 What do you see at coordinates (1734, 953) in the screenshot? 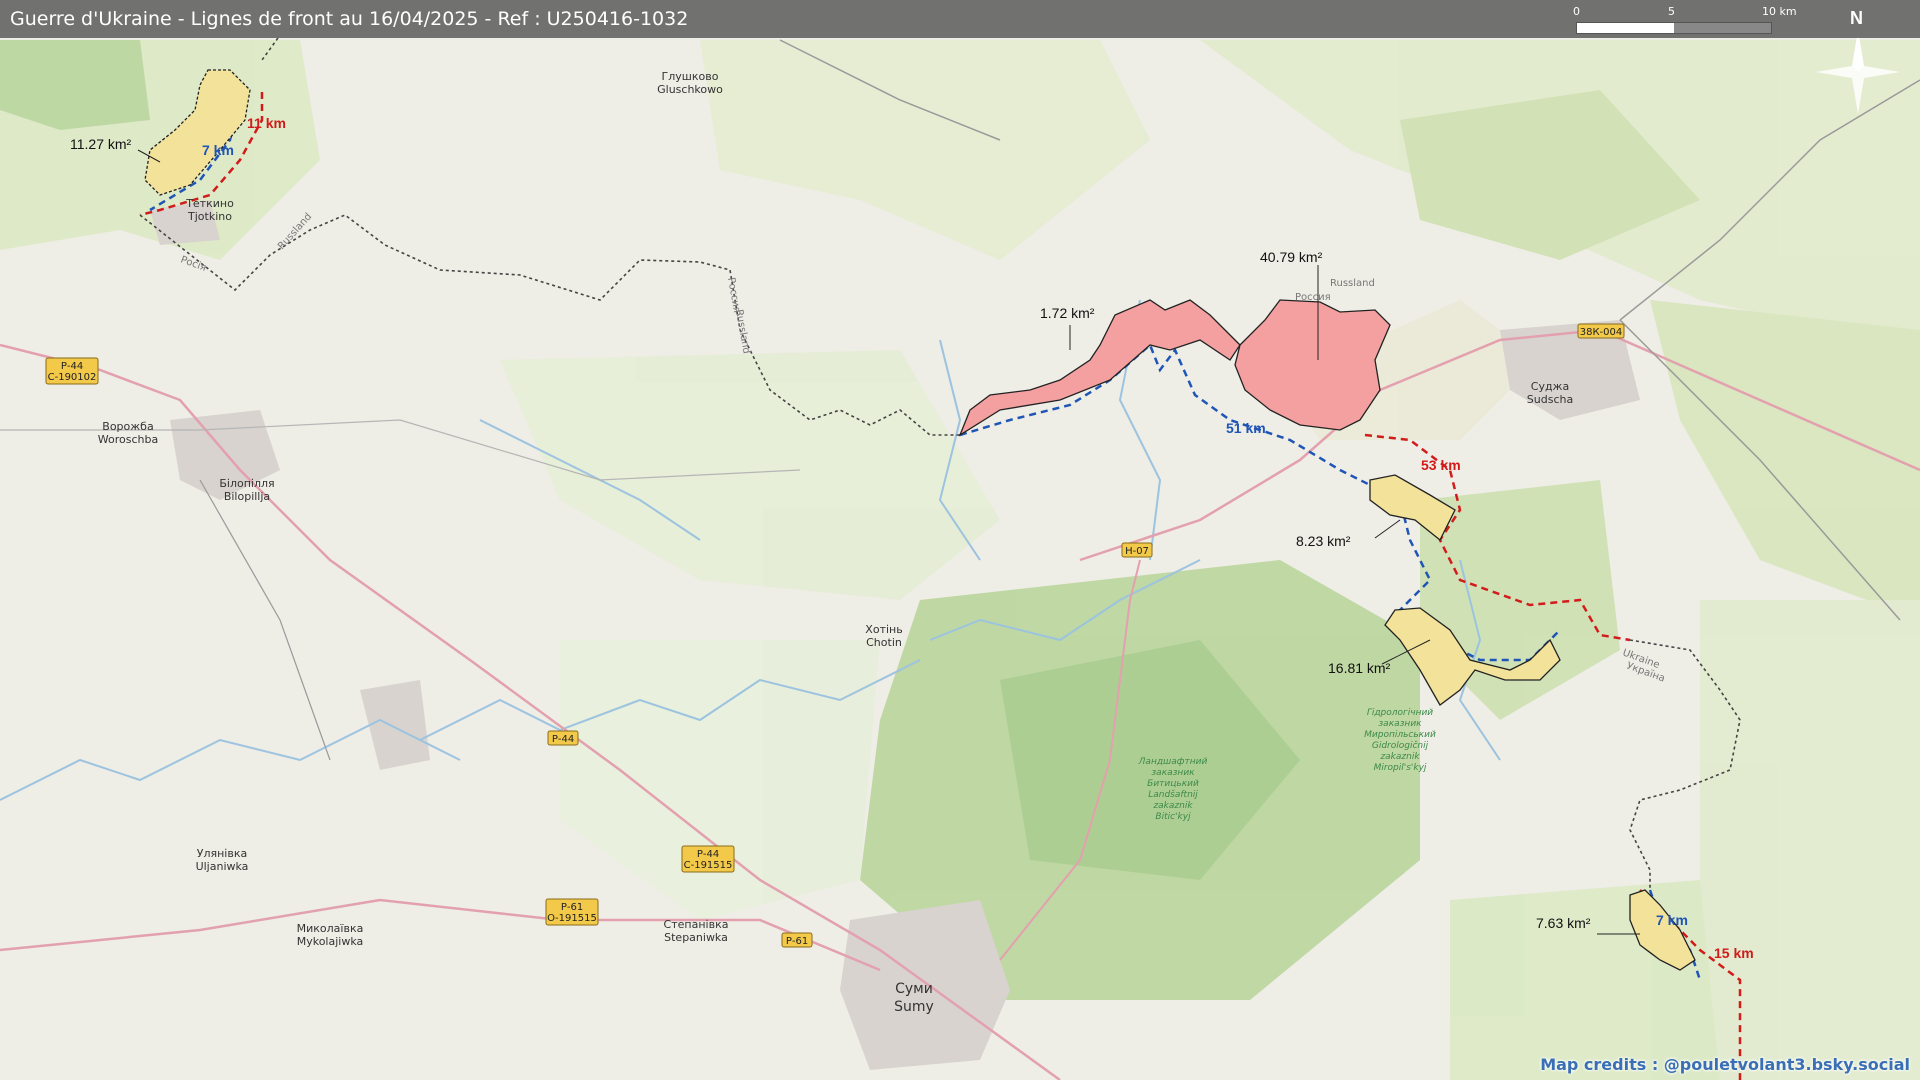
I see `distance-label: 15 km` at bounding box center [1734, 953].